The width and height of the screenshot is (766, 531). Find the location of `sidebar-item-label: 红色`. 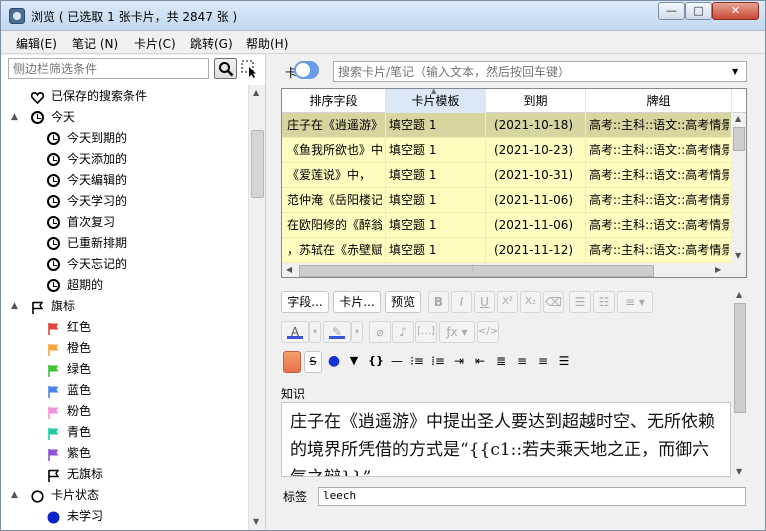

sidebar-item-label: 红色 is located at coordinates (79, 327).